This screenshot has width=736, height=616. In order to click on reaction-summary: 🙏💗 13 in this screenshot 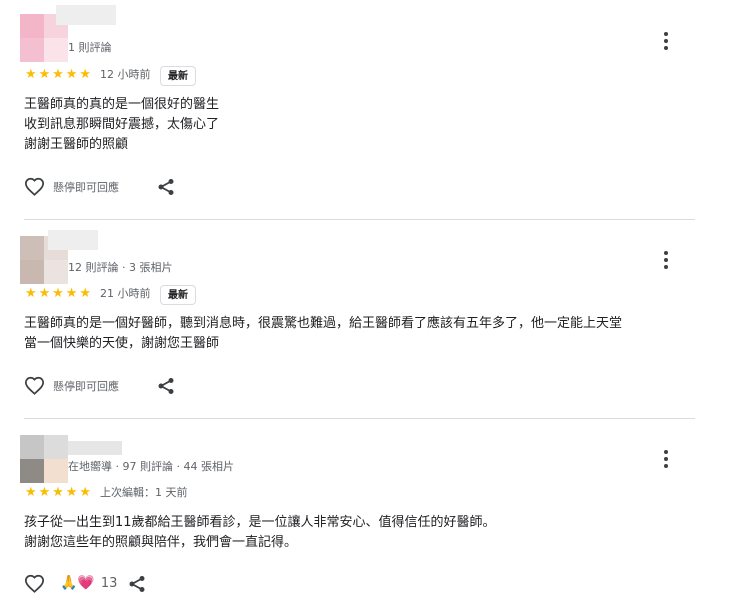, I will do `click(88, 583)`.